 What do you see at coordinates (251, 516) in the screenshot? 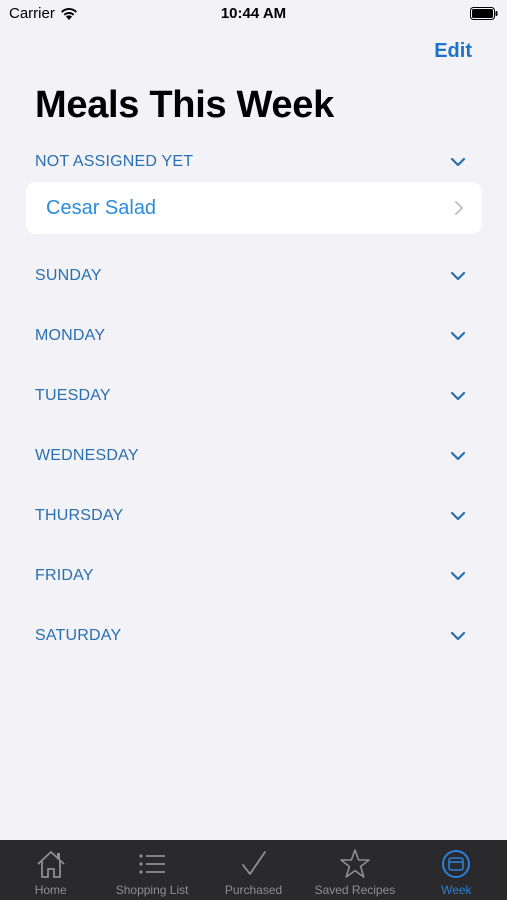
I see `section-header-thursday: THURSDAY` at bounding box center [251, 516].